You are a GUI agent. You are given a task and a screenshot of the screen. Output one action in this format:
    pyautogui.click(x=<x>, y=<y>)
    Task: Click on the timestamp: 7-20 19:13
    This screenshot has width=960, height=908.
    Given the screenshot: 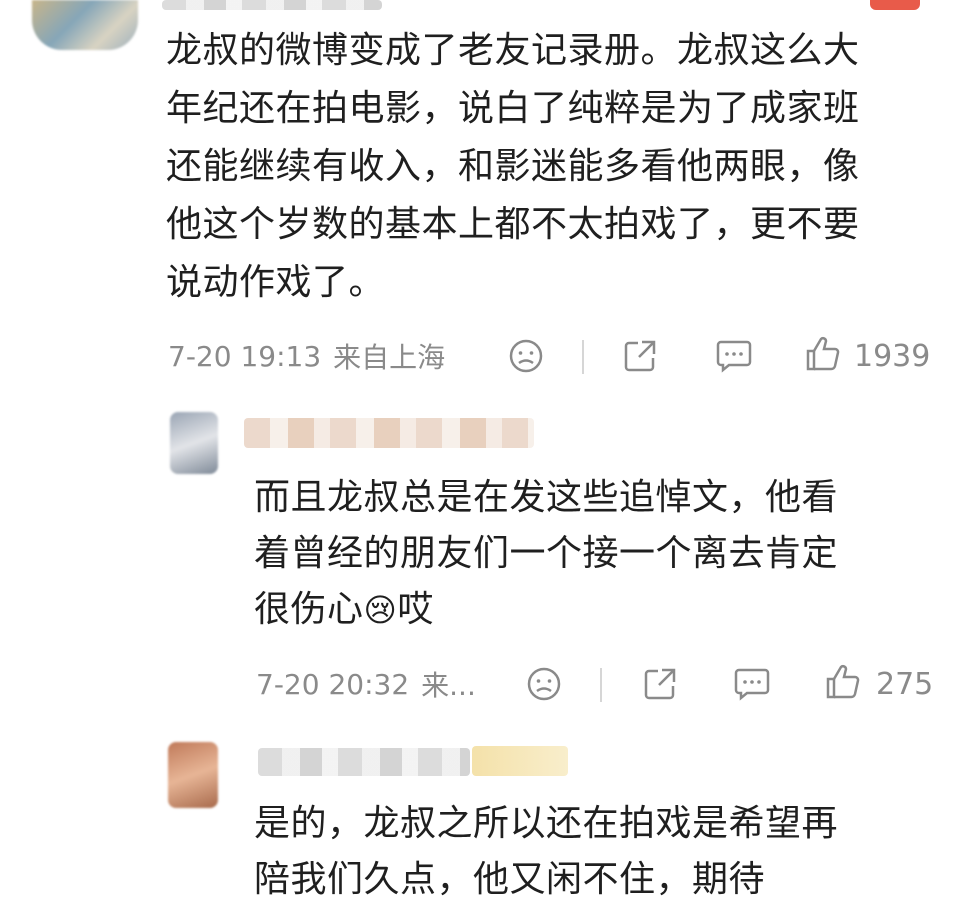 What is the action you would take?
    pyautogui.click(x=245, y=356)
    